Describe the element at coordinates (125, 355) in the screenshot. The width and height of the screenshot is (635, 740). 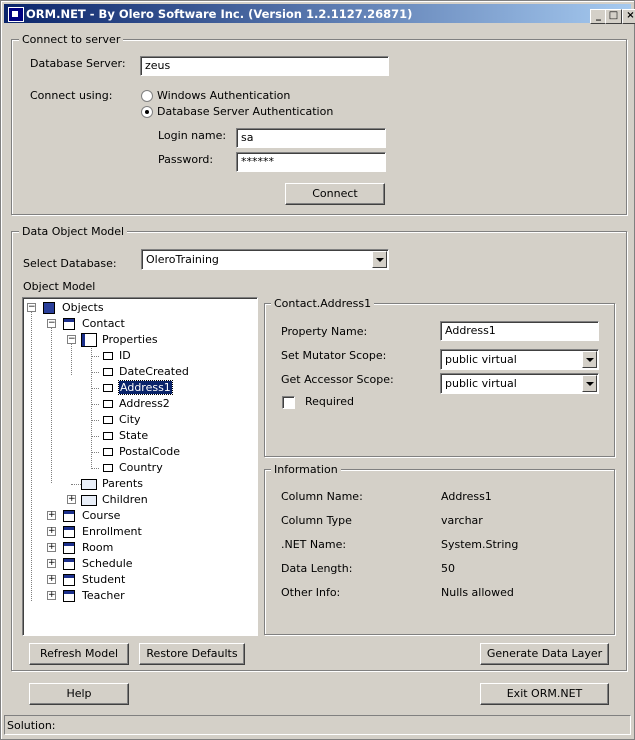
I see `tree-node-label: ID` at that location.